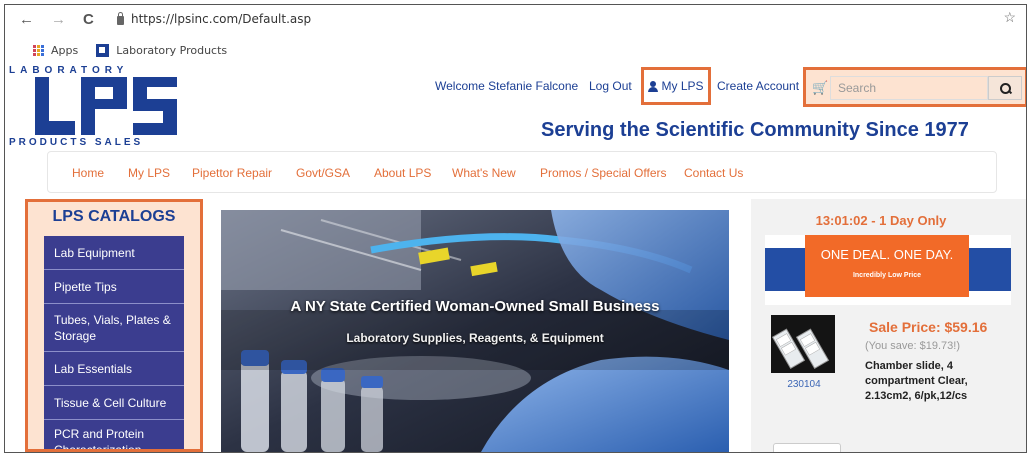  What do you see at coordinates (114, 434) in the screenshot?
I see `catalog-item-pcr-protein: PCR and Protein Characterization` at bounding box center [114, 434].